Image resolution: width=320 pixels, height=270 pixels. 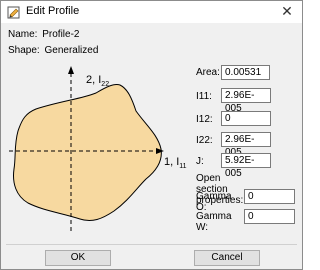 I want to click on close-icon: ✕, so click(x=287, y=11).